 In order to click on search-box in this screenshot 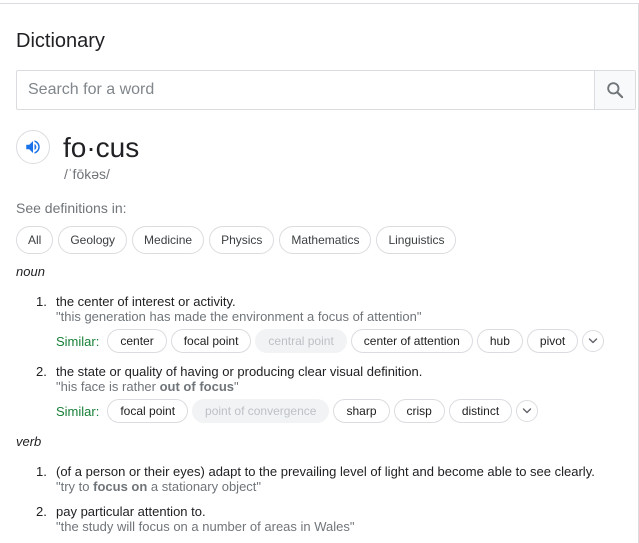, I will do `click(326, 90)`.